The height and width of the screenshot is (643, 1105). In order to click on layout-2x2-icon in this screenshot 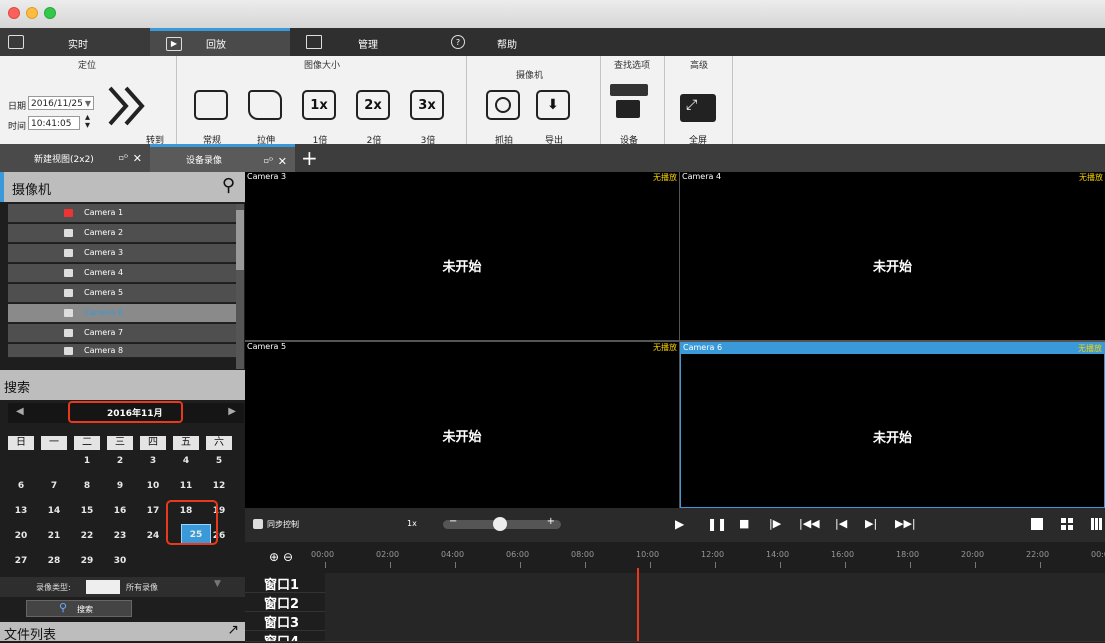, I will do `click(1067, 524)`.